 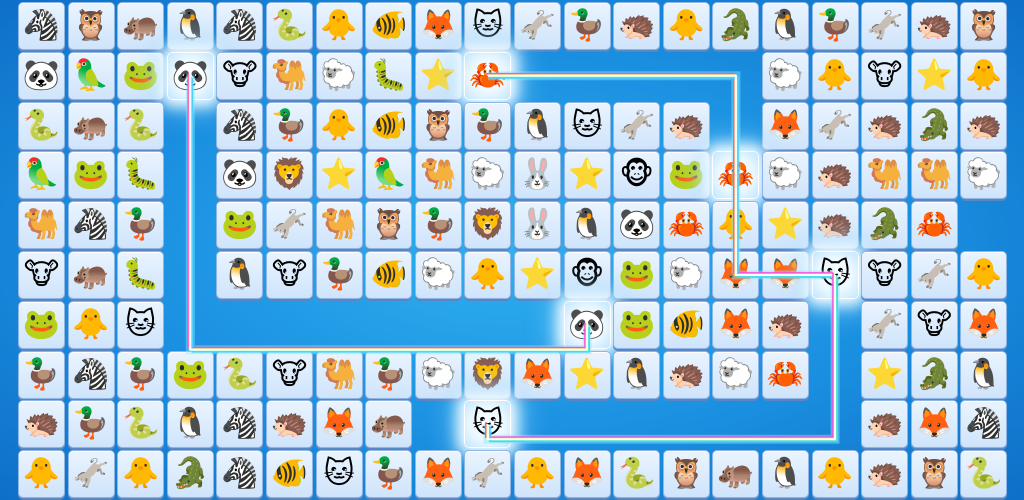 What do you see at coordinates (637, 175) in the screenshot?
I see `tile-monkey: 🐵` at bounding box center [637, 175].